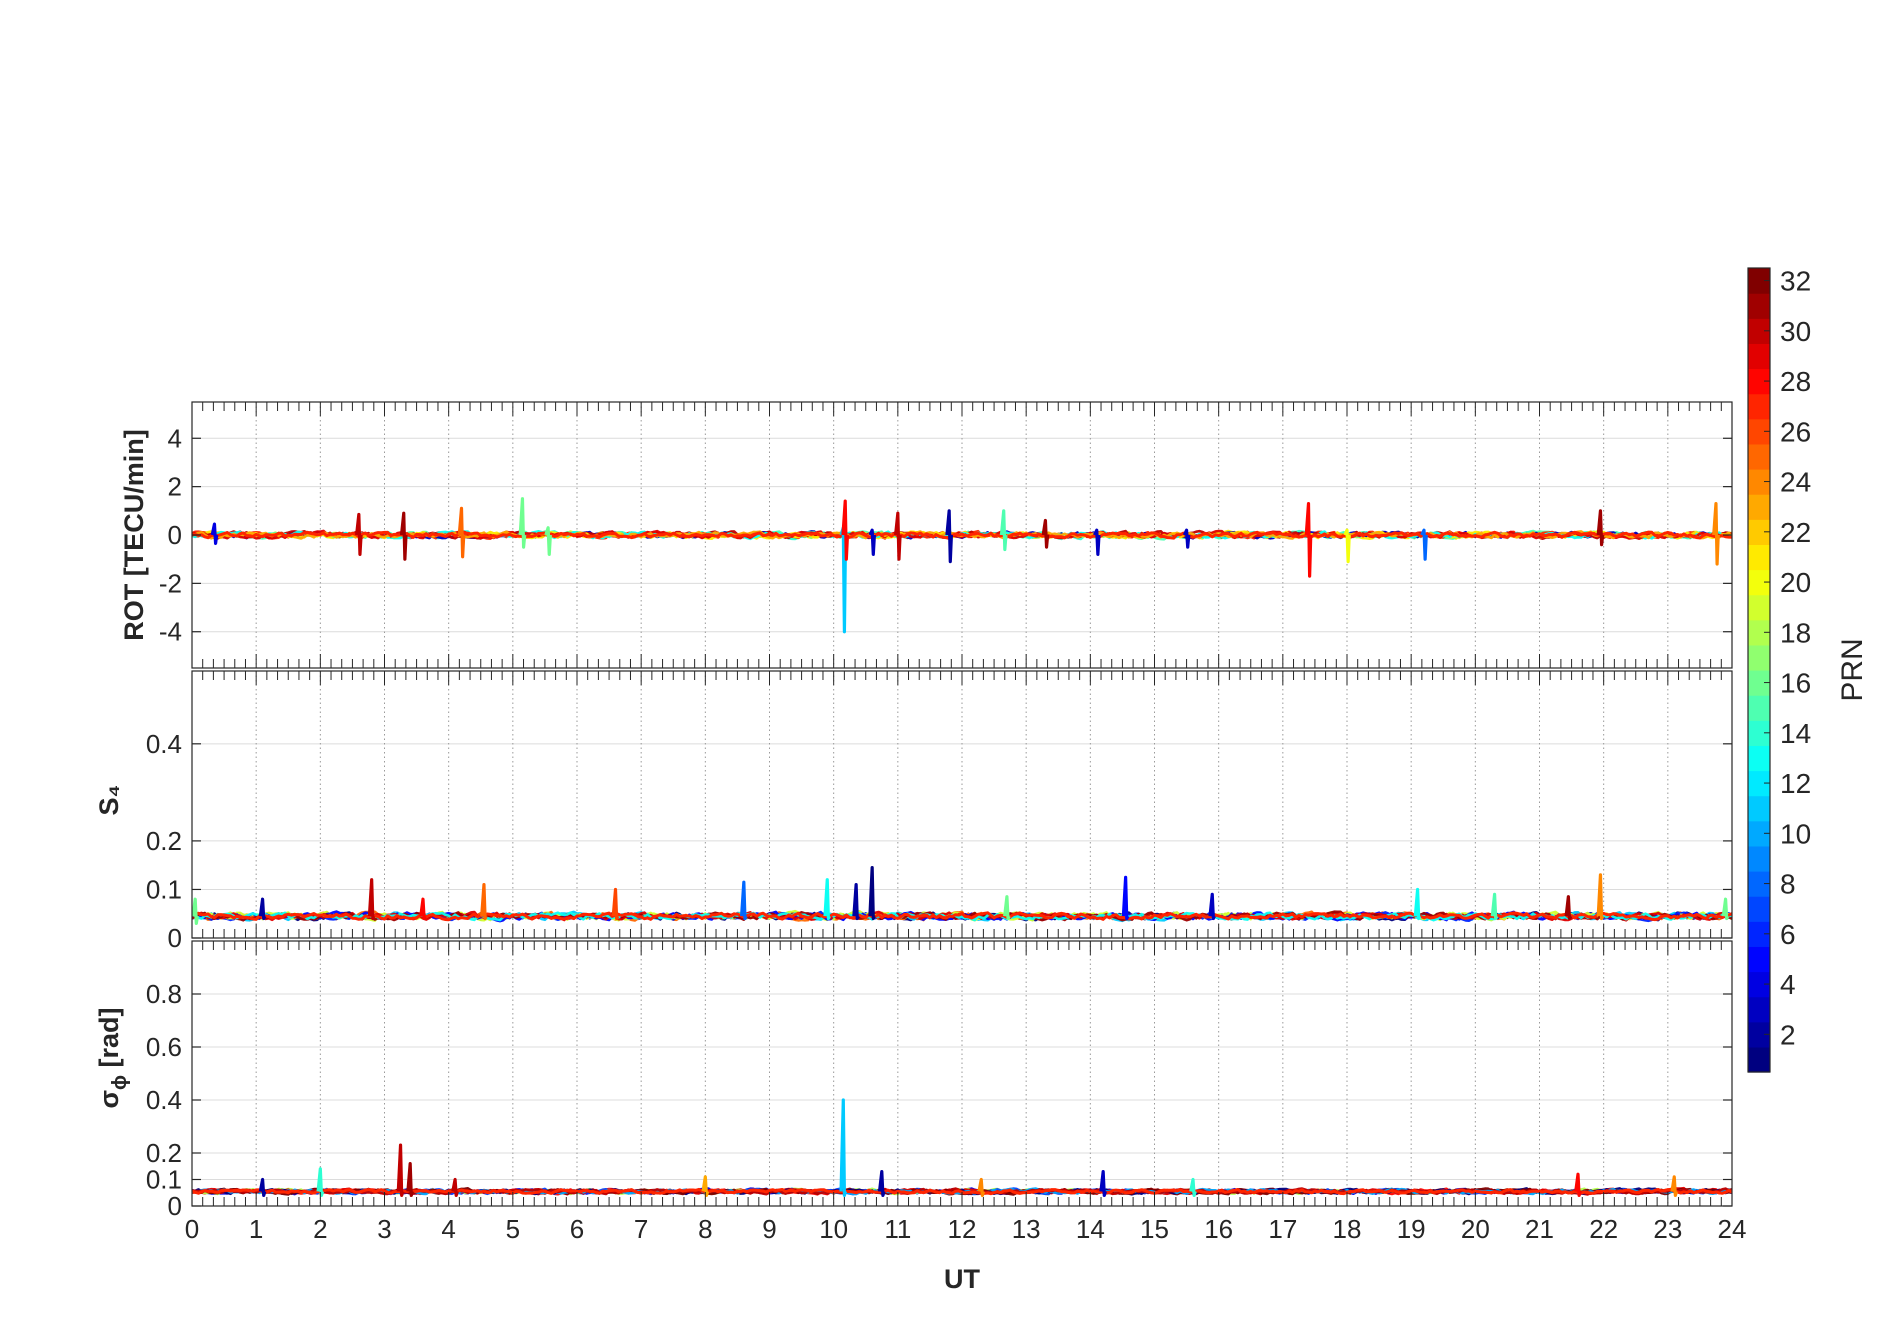 This screenshot has width=1902, height=1330. What do you see at coordinates (1795, 431) in the screenshot?
I see `colorbar-tick-label: 26` at bounding box center [1795, 431].